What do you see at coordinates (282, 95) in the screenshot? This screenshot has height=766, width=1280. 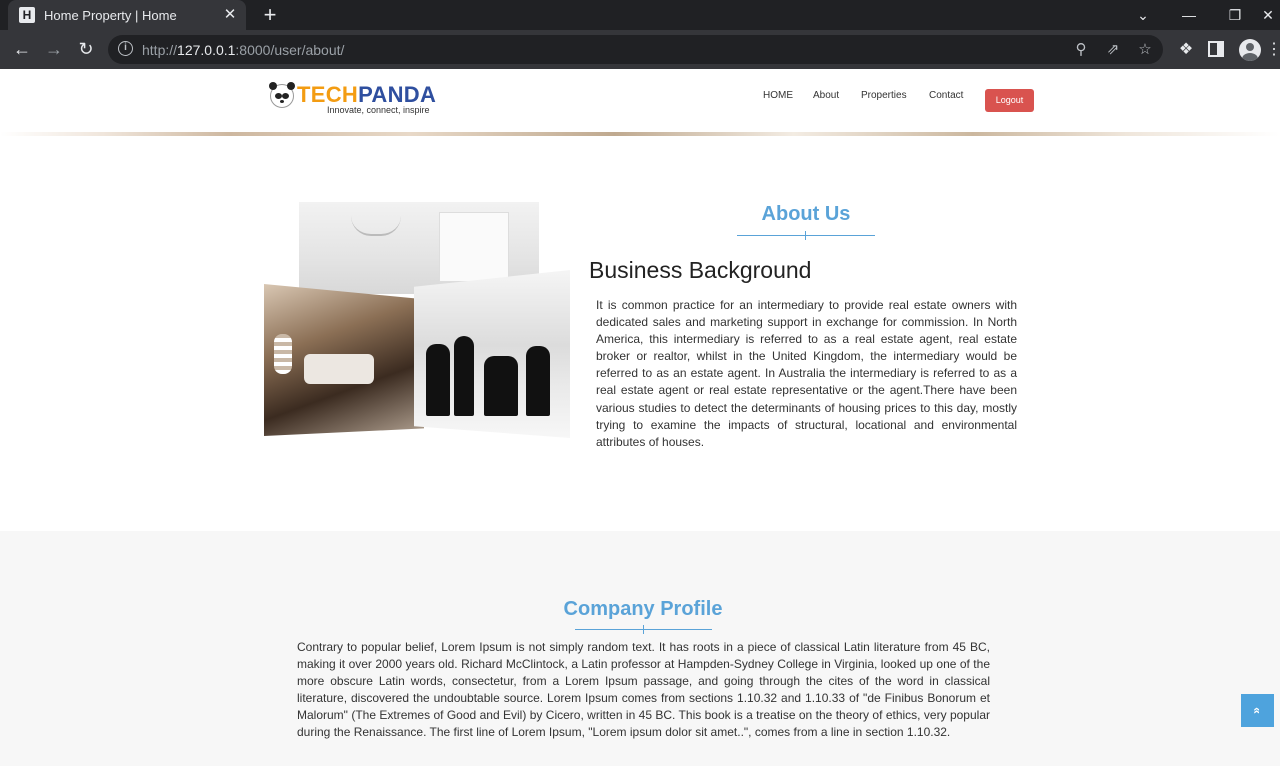 I see `panda-logo-icon` at bounding box center [282, 95].